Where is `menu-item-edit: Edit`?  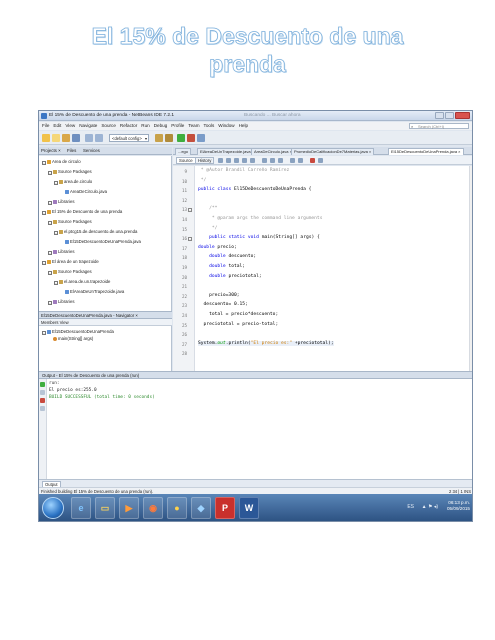
menu-item-edit: Edit is located at coordinates (57, 125).